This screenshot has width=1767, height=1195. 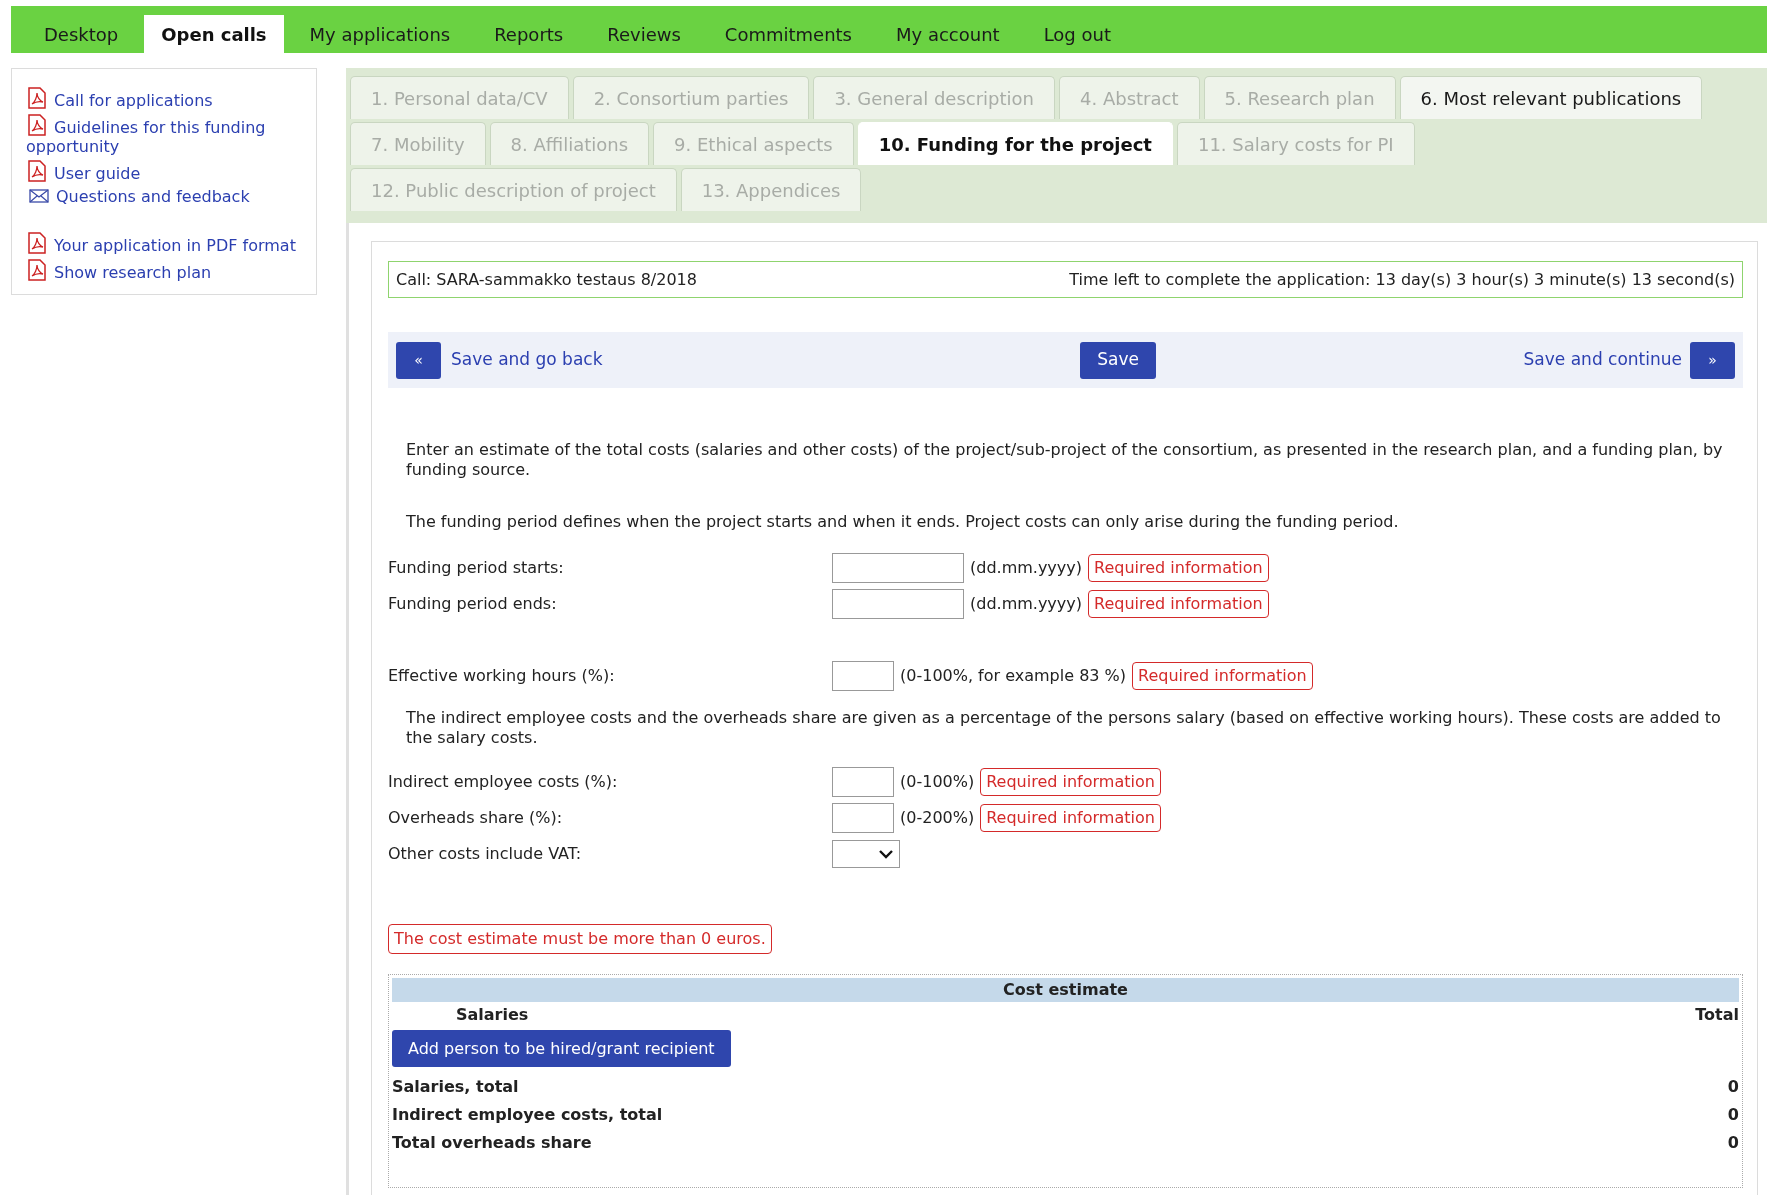 What do you see at coordinates (1402, 279) in the screenshot?
I see `time-left-text: Time left to complete the application: 13 day(s) 3 hour(s) 3 minute(s) 13 second(s)` at bounding box center [1402, 279].